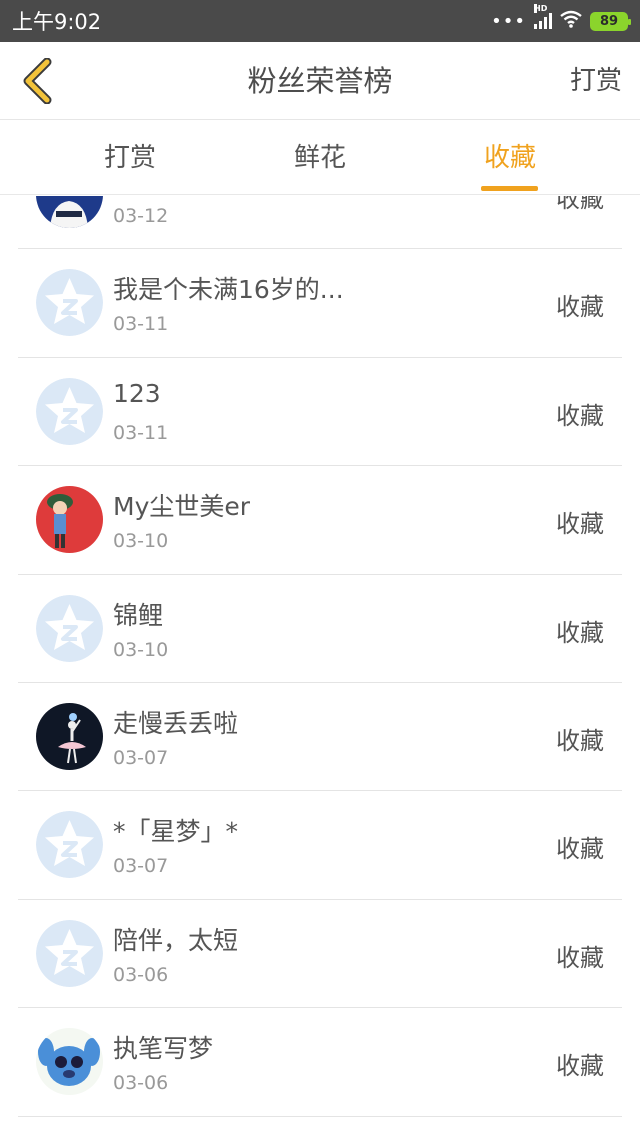 Image resolution: width=640 pixels, height=1138 pixels. What do you see at coordinates (610, 21) in the screenshot?
I see `battery-icon: 89` at bounding box center [610, 21].